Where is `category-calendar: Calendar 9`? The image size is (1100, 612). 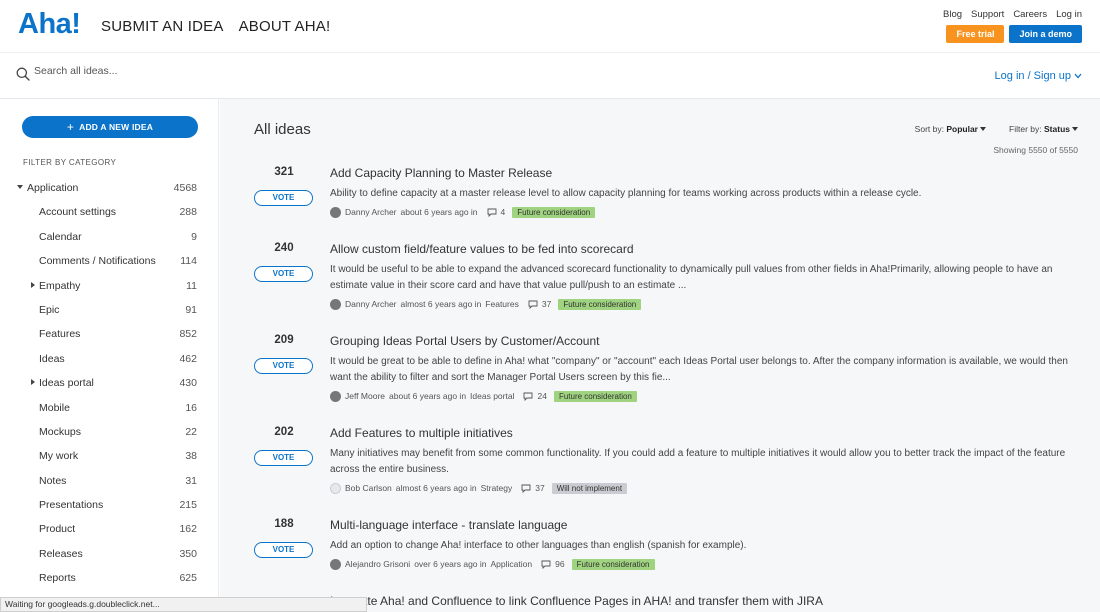 category-calendar: Calendar 9 is located at coordinates (109, 238).